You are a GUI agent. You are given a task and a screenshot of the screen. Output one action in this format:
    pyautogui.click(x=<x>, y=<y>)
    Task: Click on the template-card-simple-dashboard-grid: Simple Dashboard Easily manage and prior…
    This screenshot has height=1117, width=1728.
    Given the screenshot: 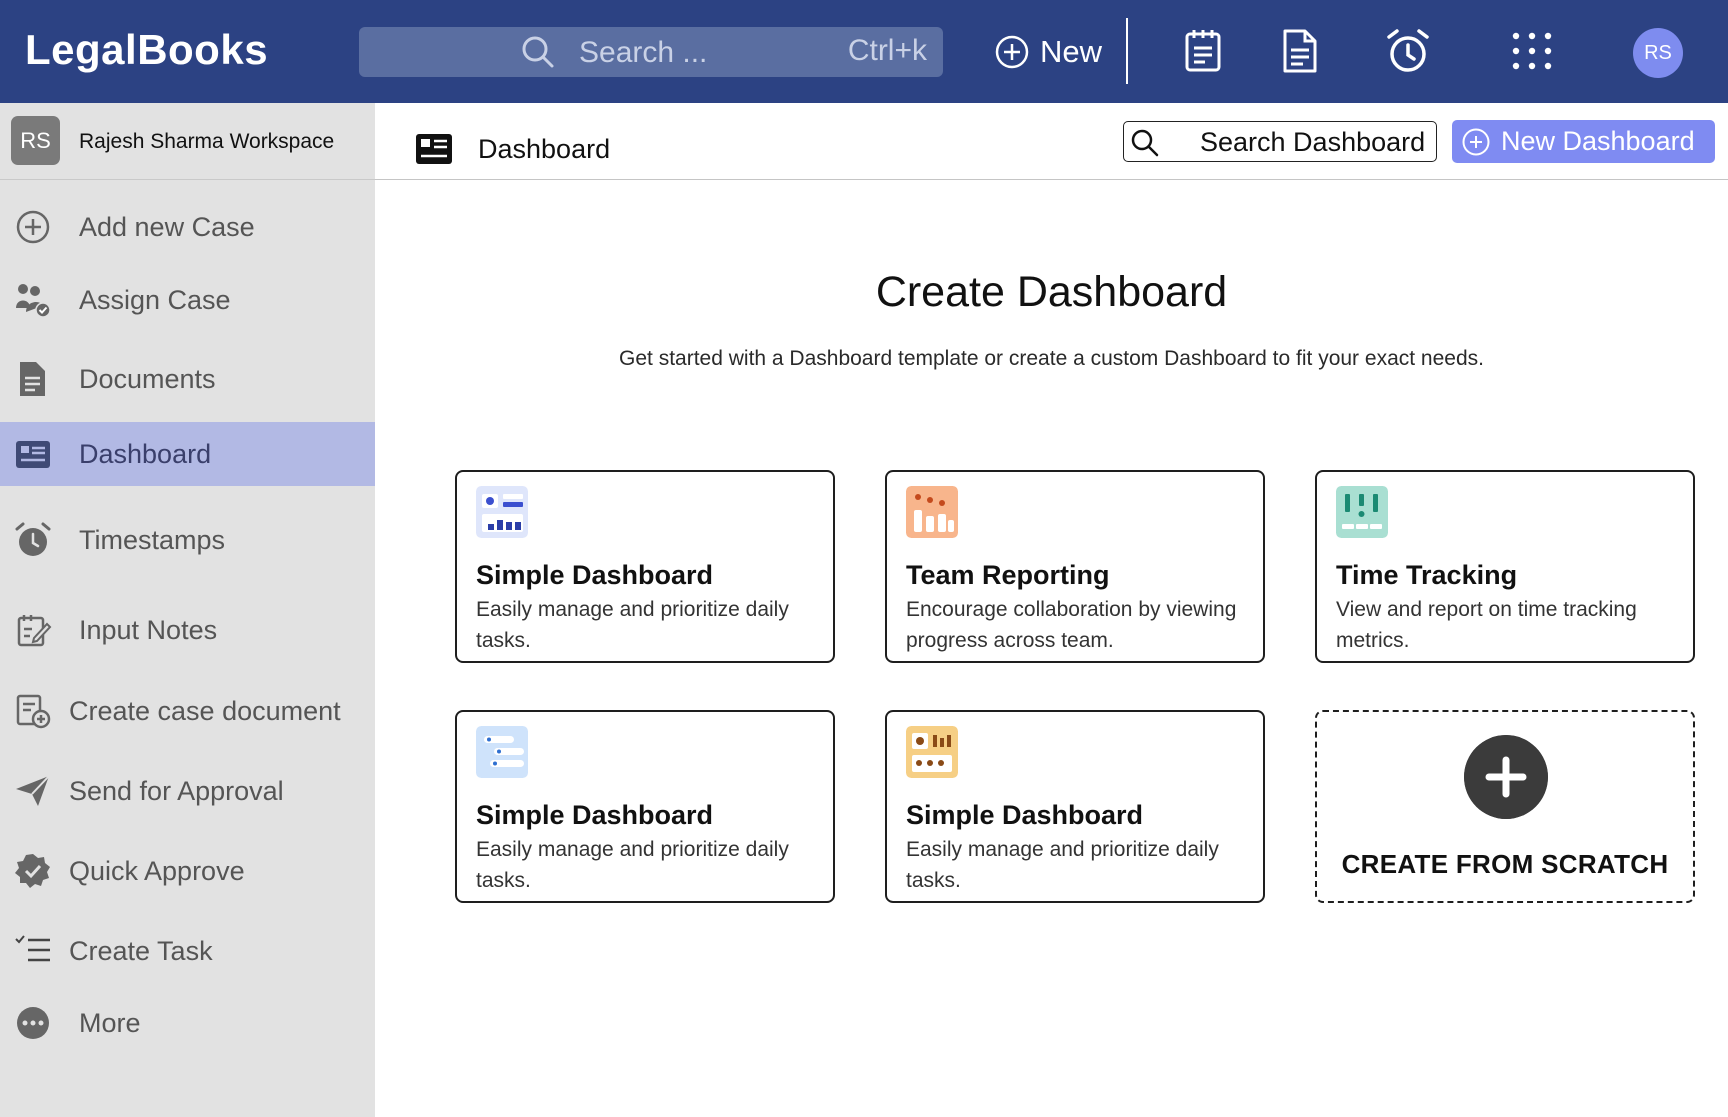 What is the action you would take?
    pyautogui.click(x=1075, y=806)
    